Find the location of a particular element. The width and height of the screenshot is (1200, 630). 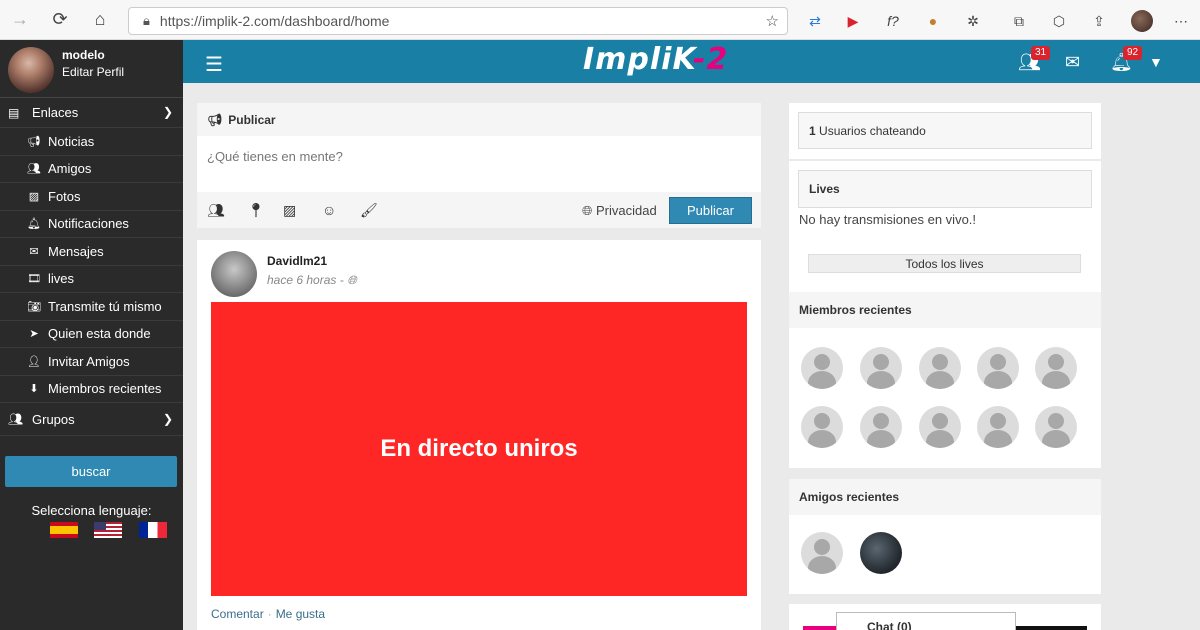

menu-section-label: Grupos is located at coordinates (53, 419).